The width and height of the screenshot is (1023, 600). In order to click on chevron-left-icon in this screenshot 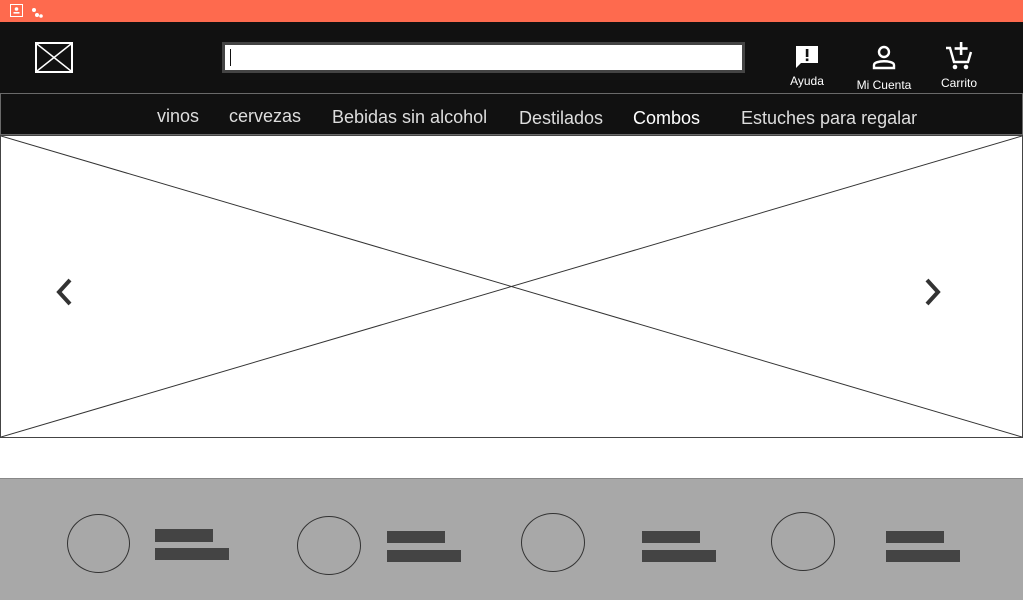, I will do `click(64, 292)`.